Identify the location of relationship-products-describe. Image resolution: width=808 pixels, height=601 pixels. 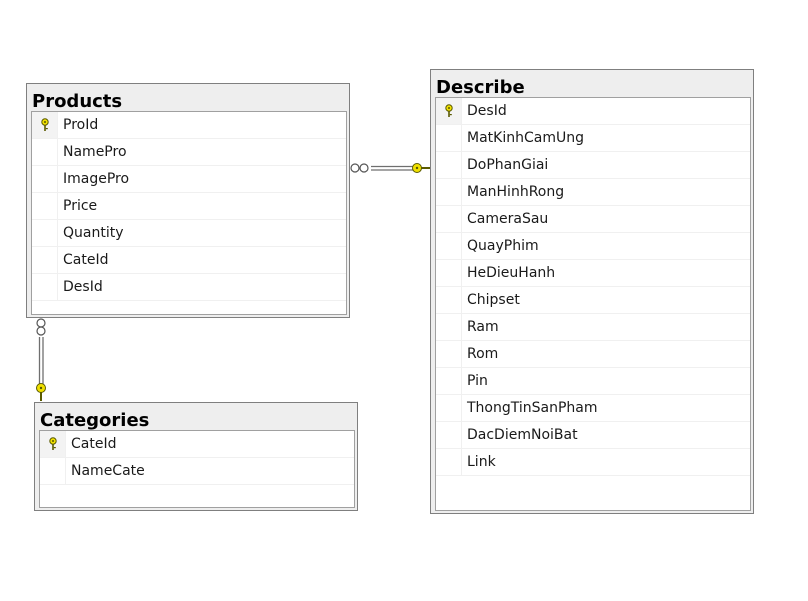
(390, 168).